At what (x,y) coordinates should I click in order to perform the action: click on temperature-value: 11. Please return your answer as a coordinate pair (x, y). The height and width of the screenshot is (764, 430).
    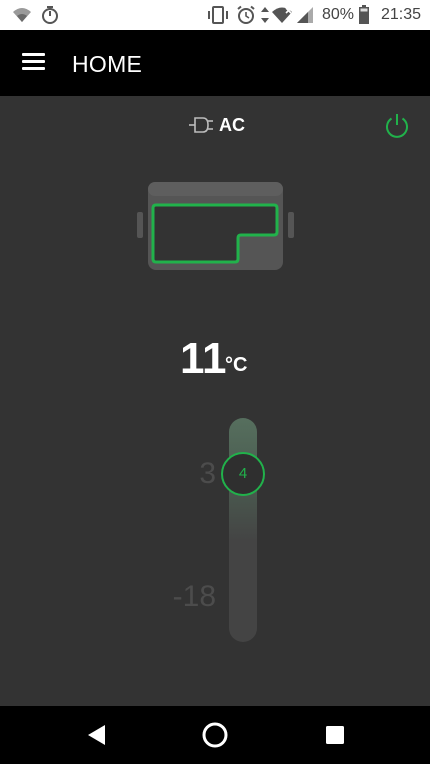
    Looking at the image, I should click on (203, 358).